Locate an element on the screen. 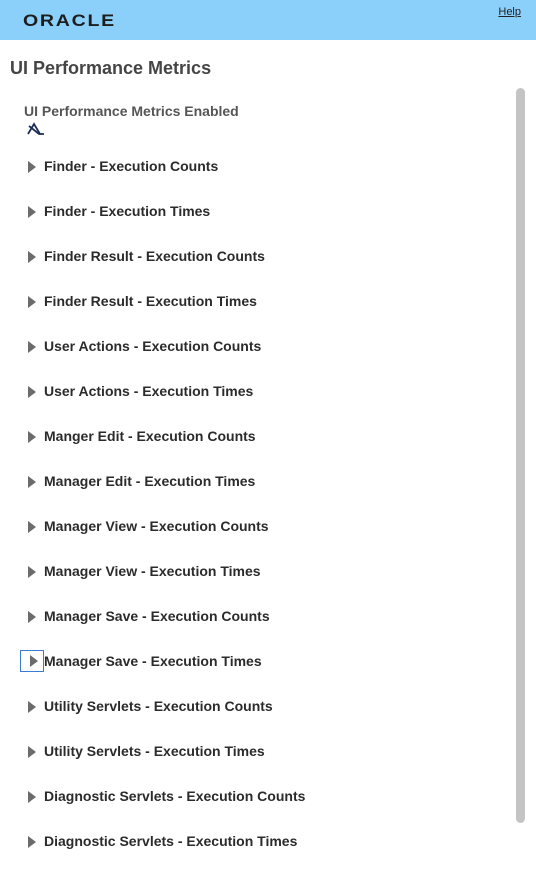 Image resolution: width=536 pixels, height=869 pixels. metric-label: User Actions - Execution Times is located at coordinates (149, 391).